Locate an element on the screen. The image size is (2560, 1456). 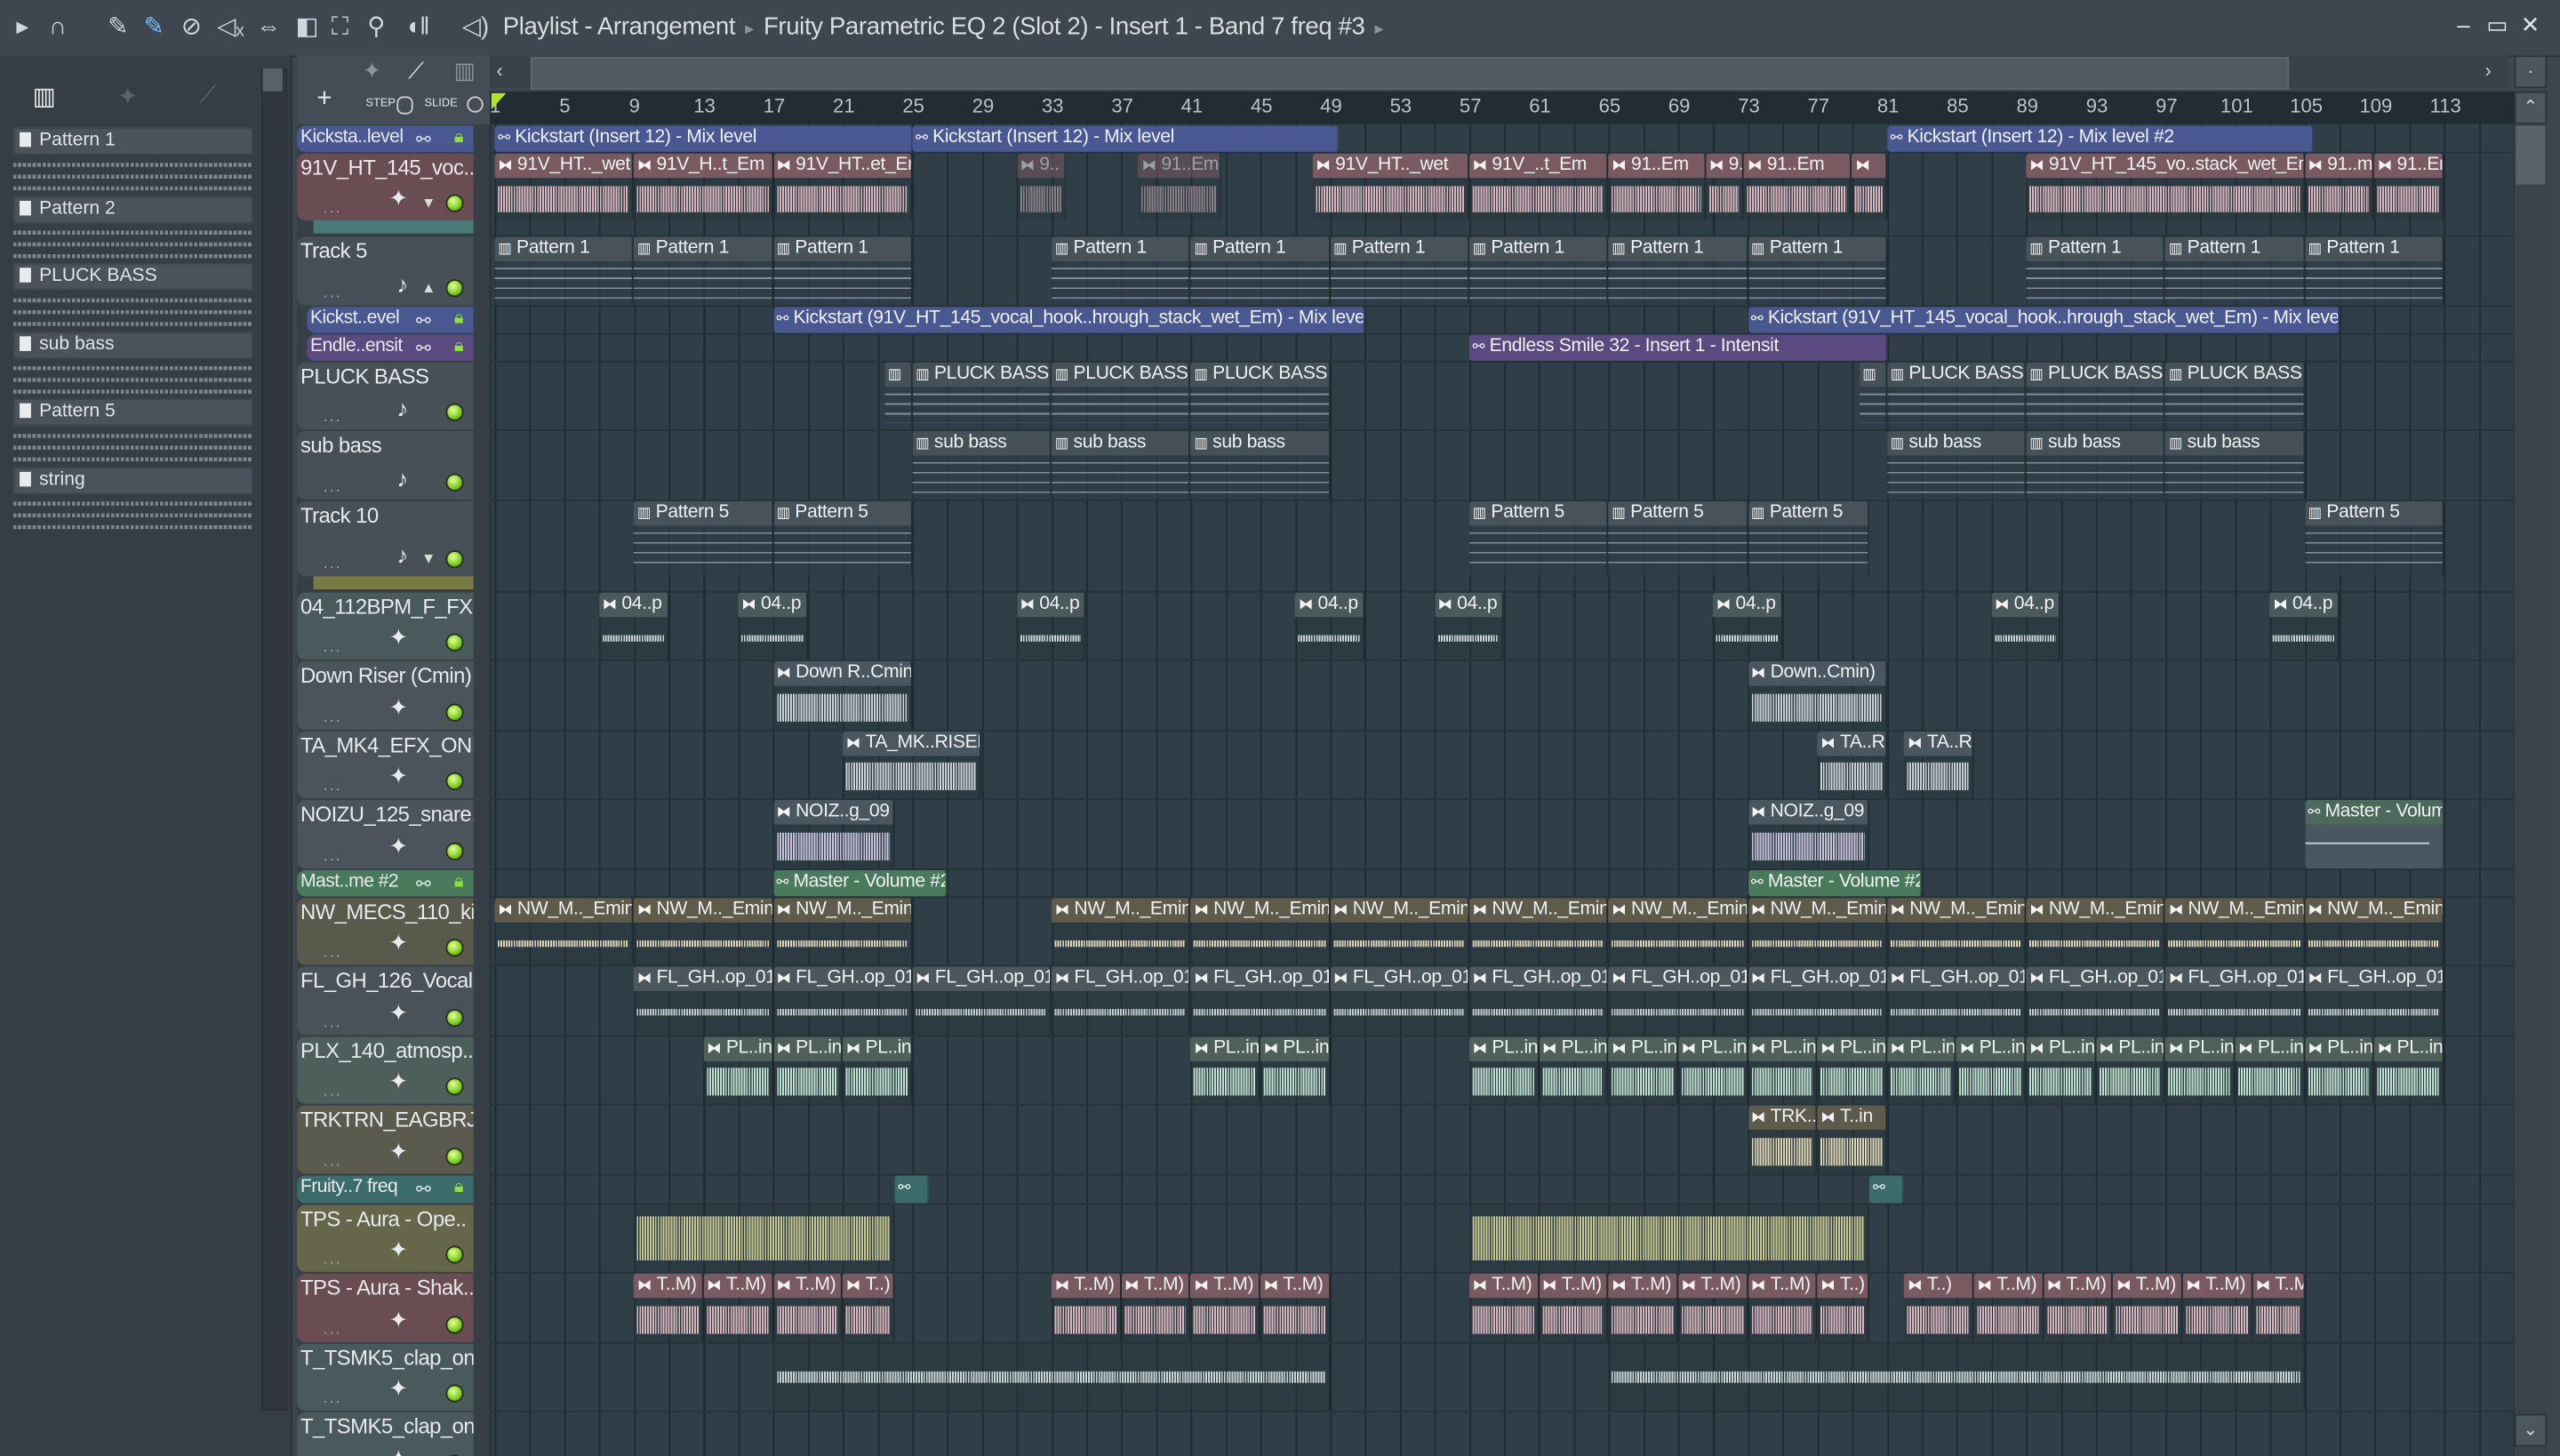
track-name: PLX_140_atmosp.. is located at coordinates (387, 1049).